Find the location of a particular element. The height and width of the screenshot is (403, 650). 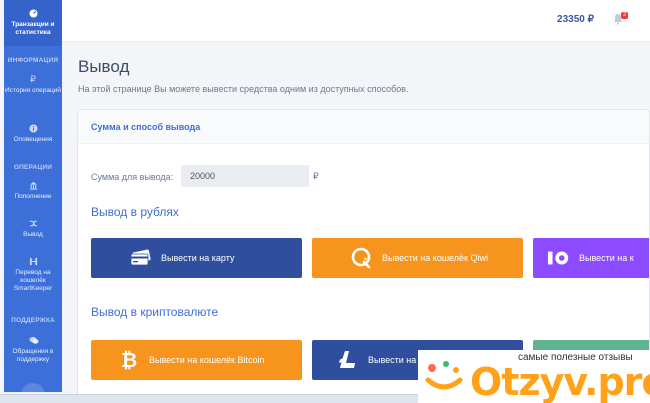

os-taskbar is located at coordinates (210, 398).